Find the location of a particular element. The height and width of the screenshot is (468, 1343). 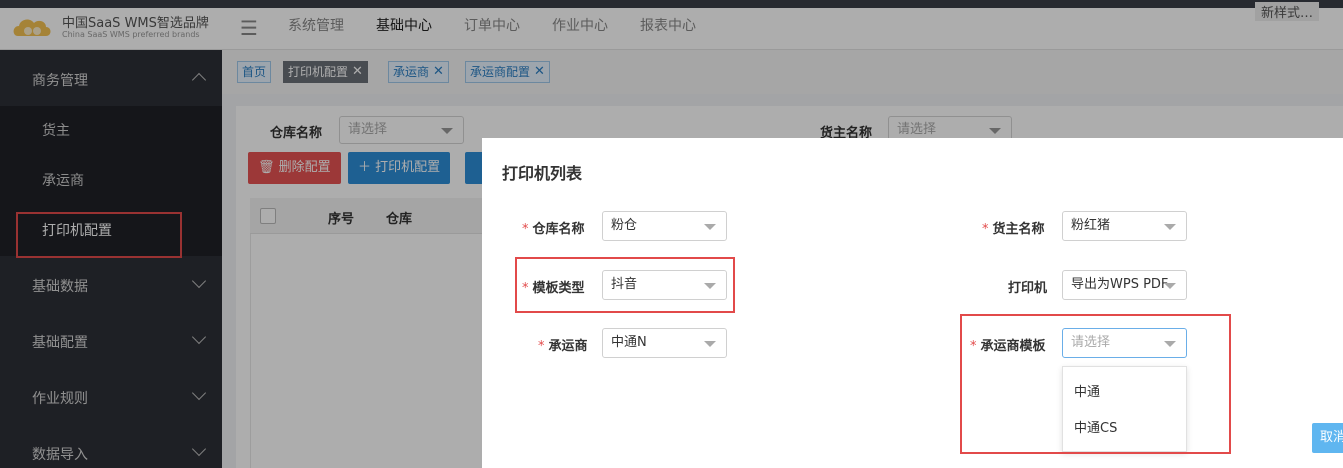

owner-select: 粉红猪 is located at coordinates (1124, 226).